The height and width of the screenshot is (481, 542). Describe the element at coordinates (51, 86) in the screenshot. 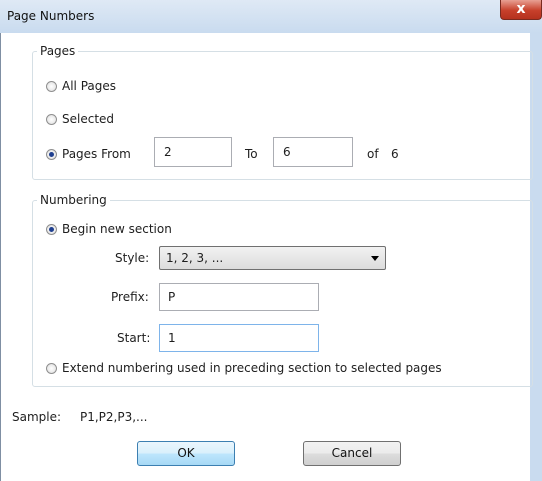

I see `all-pages-radio` at that location.